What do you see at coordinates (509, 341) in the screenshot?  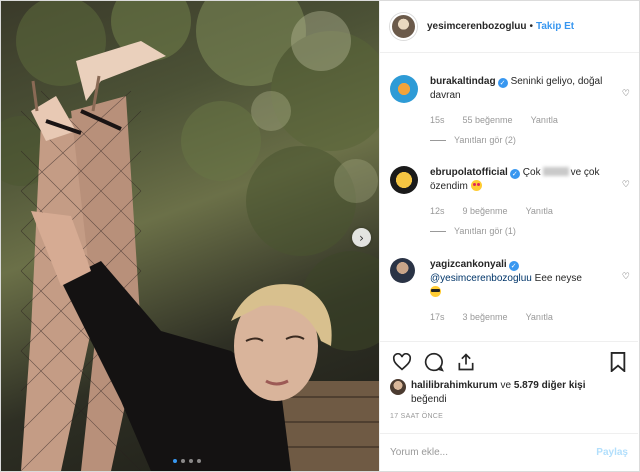 I see `section-divider` at bounding box center [509, 341].